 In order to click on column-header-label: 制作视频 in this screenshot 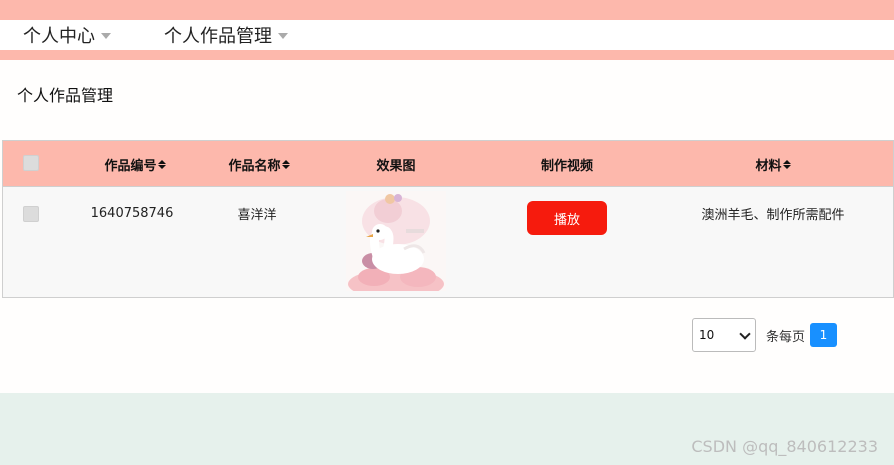, I will do `click(566, 166)`.